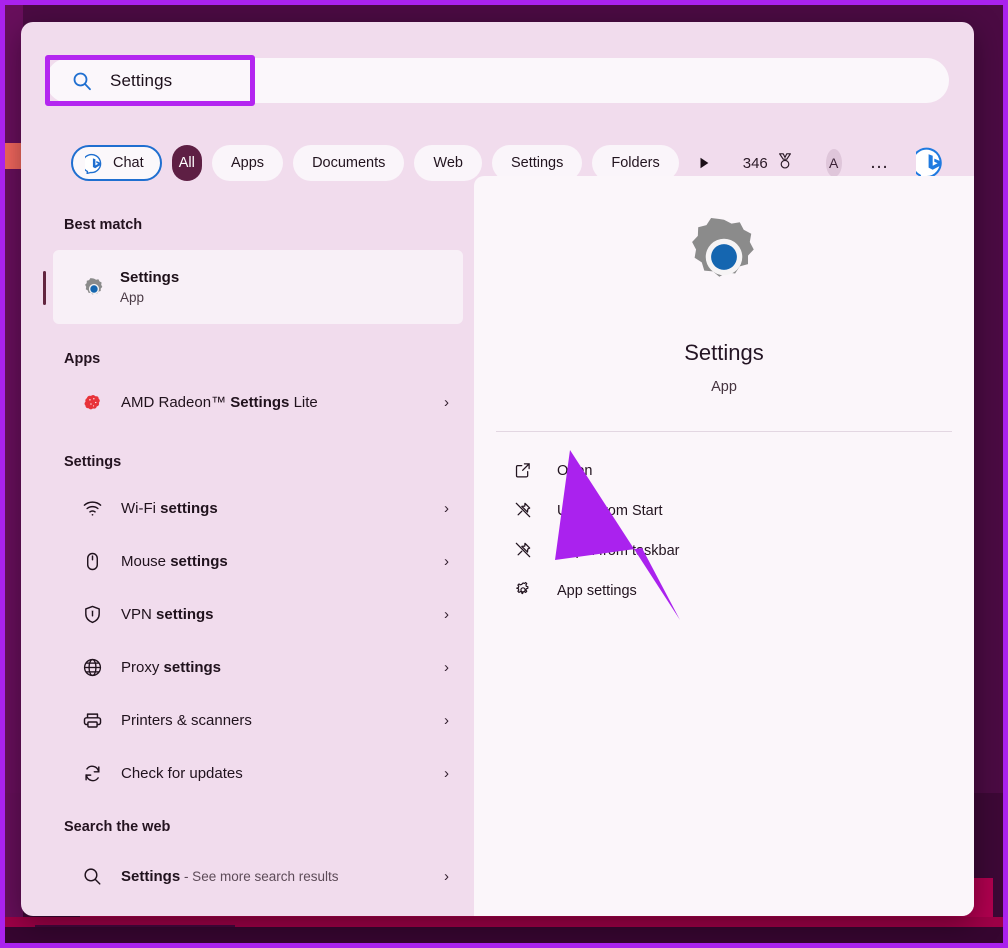 This screenshot has height=948, width=1008. Describe the element at coordinates (575, 471) in the screenshot. I see `preview-action-label: Open` at that location.